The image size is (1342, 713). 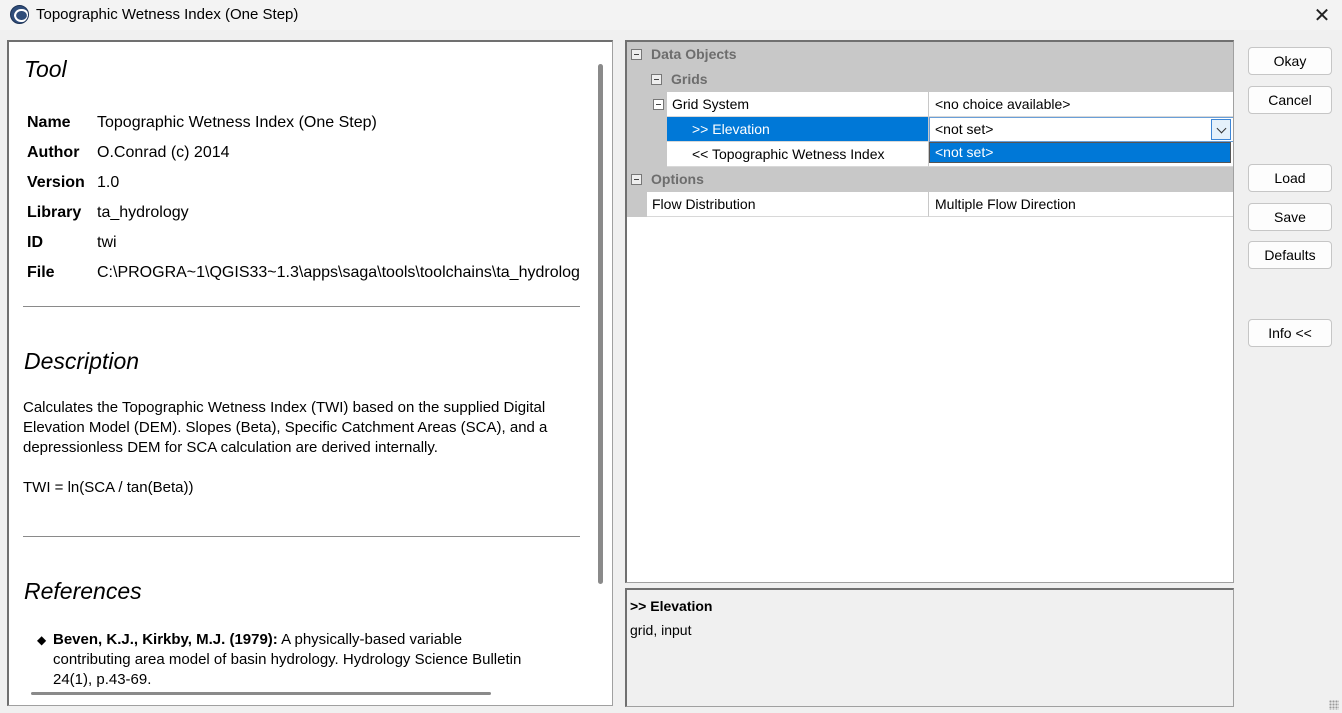 What do you see at coordinates (1221, 129) in the screenshot?
I see `chevron-down-icon` at bounding box center [1221, 129].